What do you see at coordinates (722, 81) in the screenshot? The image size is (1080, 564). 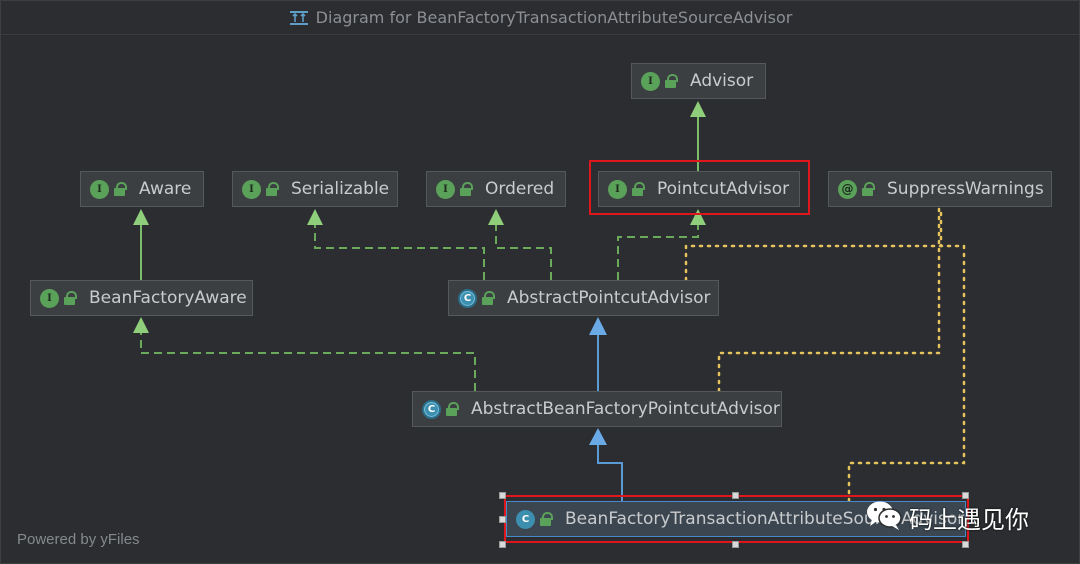 I see `node-label: Advisor` at bounding box center [722, 81].